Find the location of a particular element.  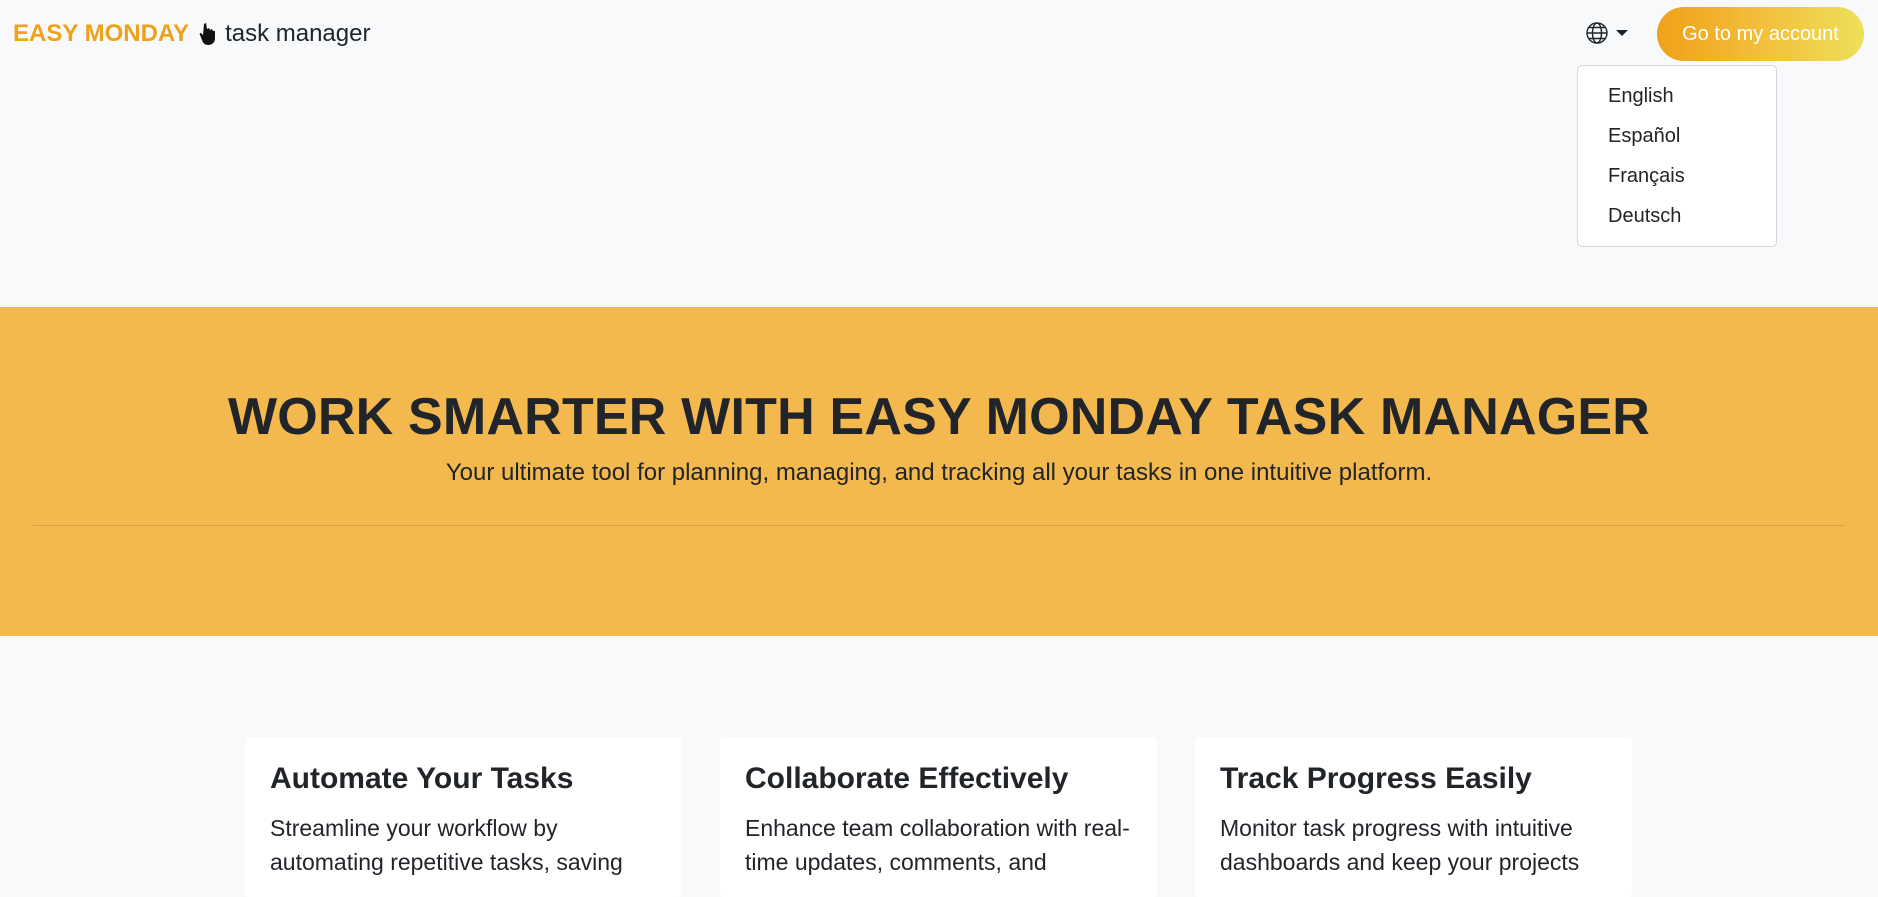

language-option-francais: Français is located at coordinates (1677, 176).